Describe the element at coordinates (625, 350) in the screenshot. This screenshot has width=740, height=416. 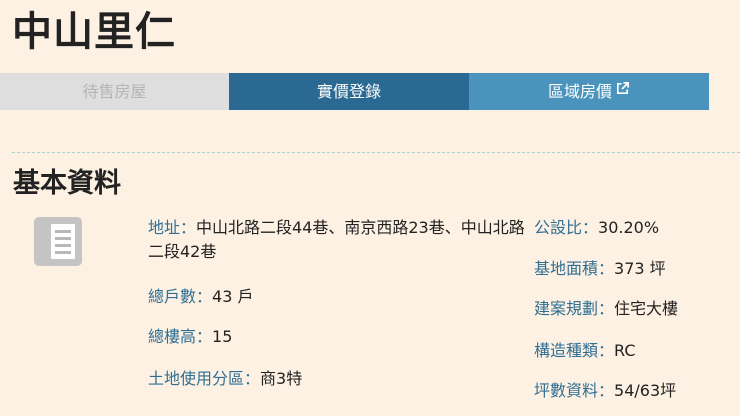
I see `structure-value: RC` at that location.